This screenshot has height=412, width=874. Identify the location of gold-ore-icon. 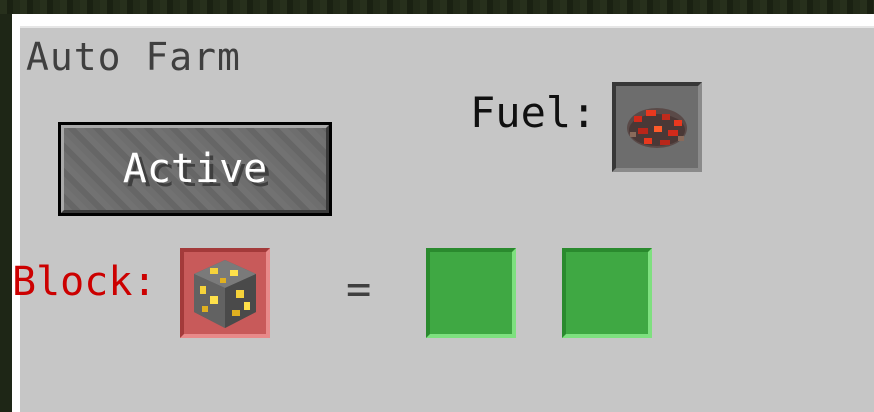
(225, 294).